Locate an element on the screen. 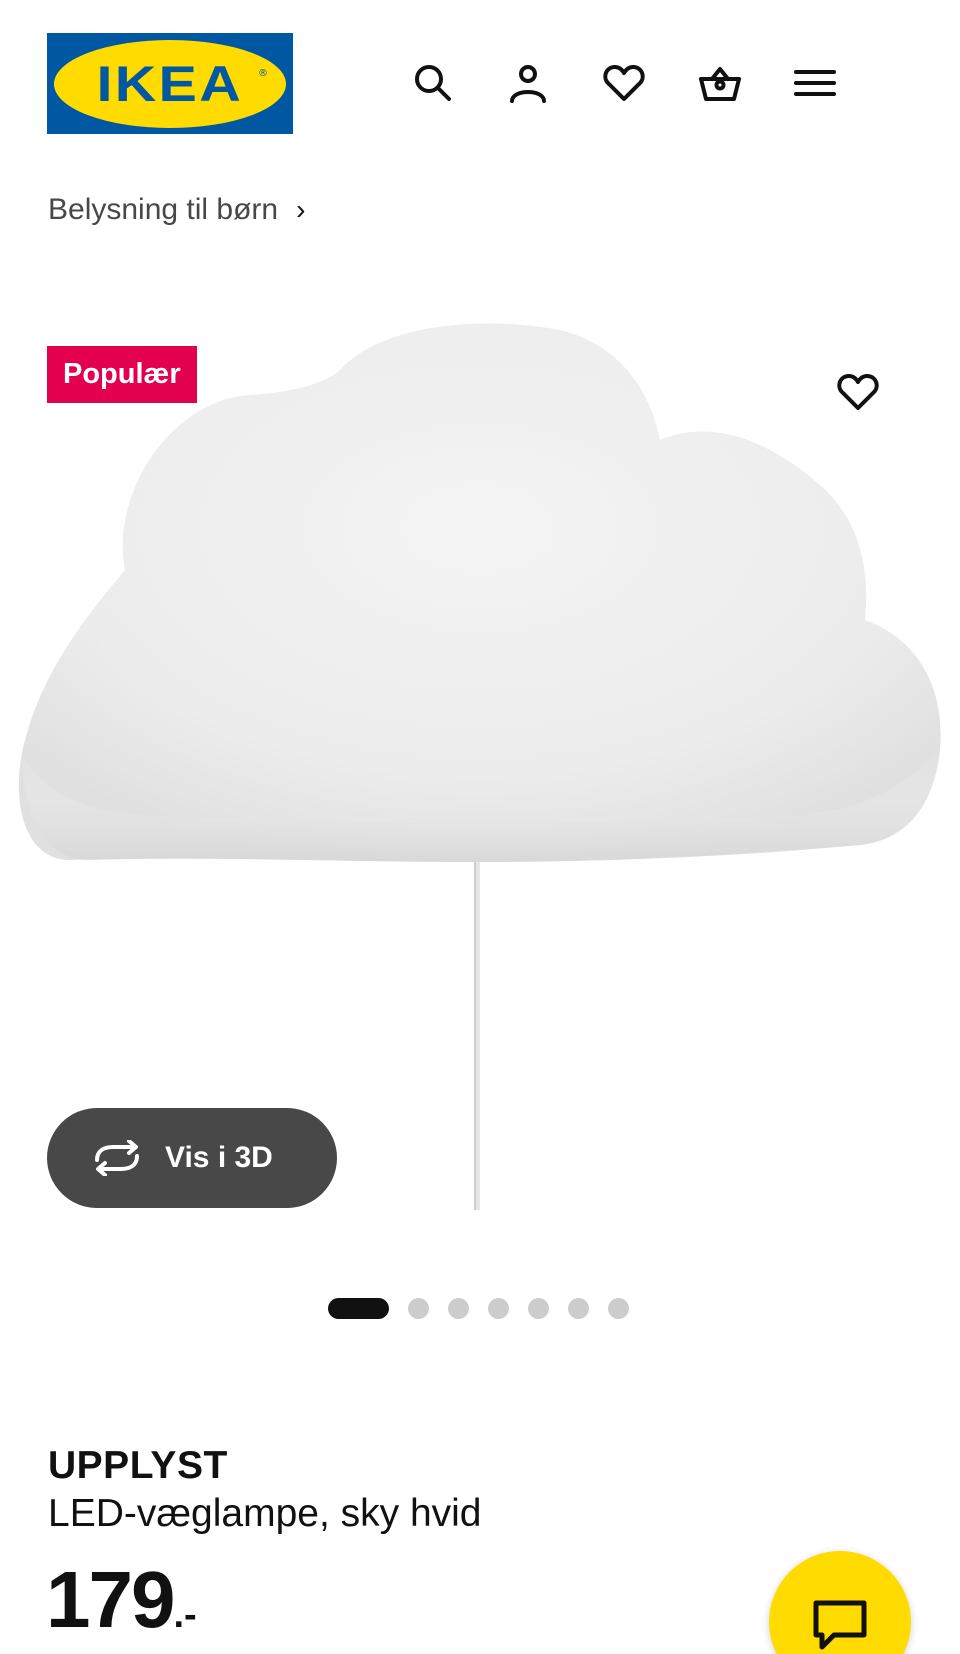 The height and width of the screenshot is (1654, 960). image-carousel-dots is located at coordinates (478, 1308).